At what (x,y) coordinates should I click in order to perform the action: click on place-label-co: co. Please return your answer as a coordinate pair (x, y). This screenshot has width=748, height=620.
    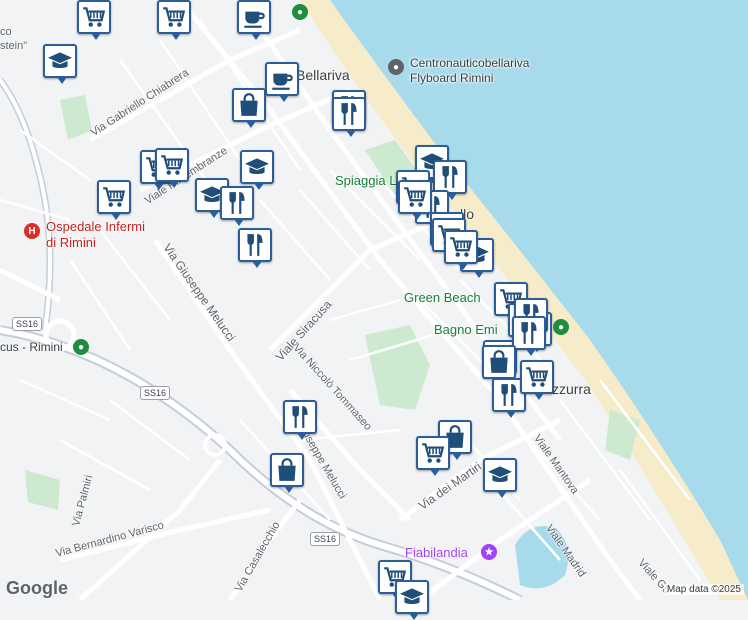
    Looking at the image, I should click on (6, 32).